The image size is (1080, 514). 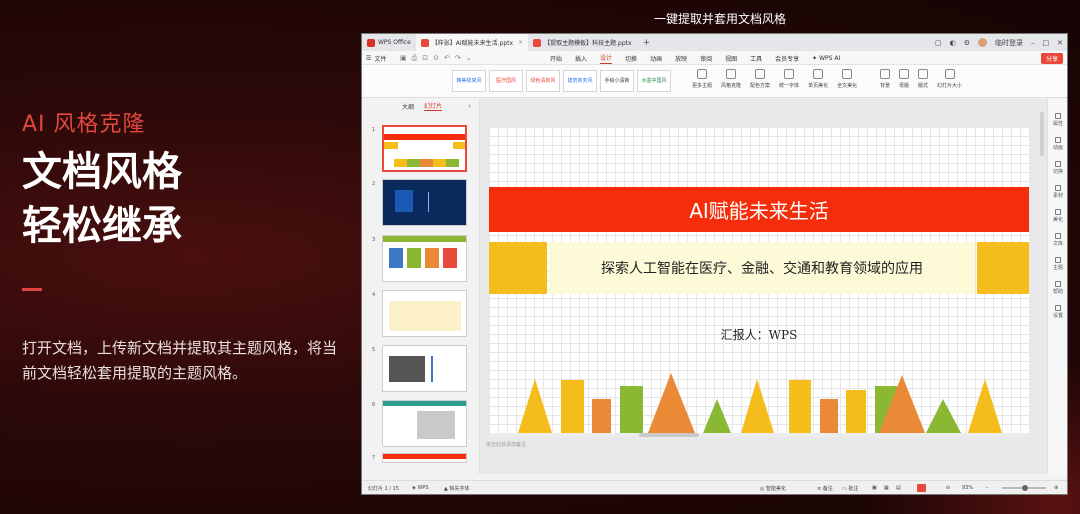 What do you see at coordinates (706, 58) in the screenshot?
I see `menu-tab-review: 审阅` at bounding box center [706, 58].